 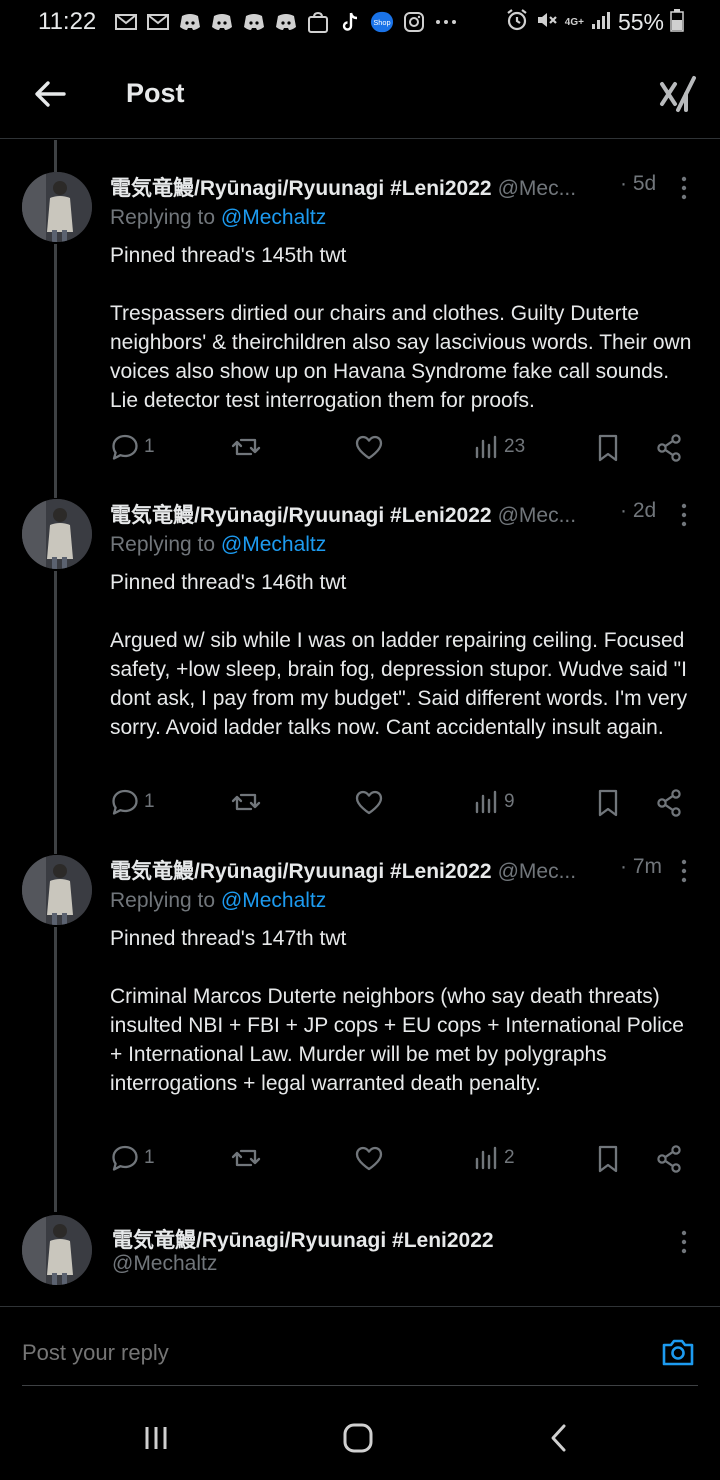 What do you see at coordinates (515, 446) in the screenshot?
I see `views-count: 23` at bounding box center [515, 446].